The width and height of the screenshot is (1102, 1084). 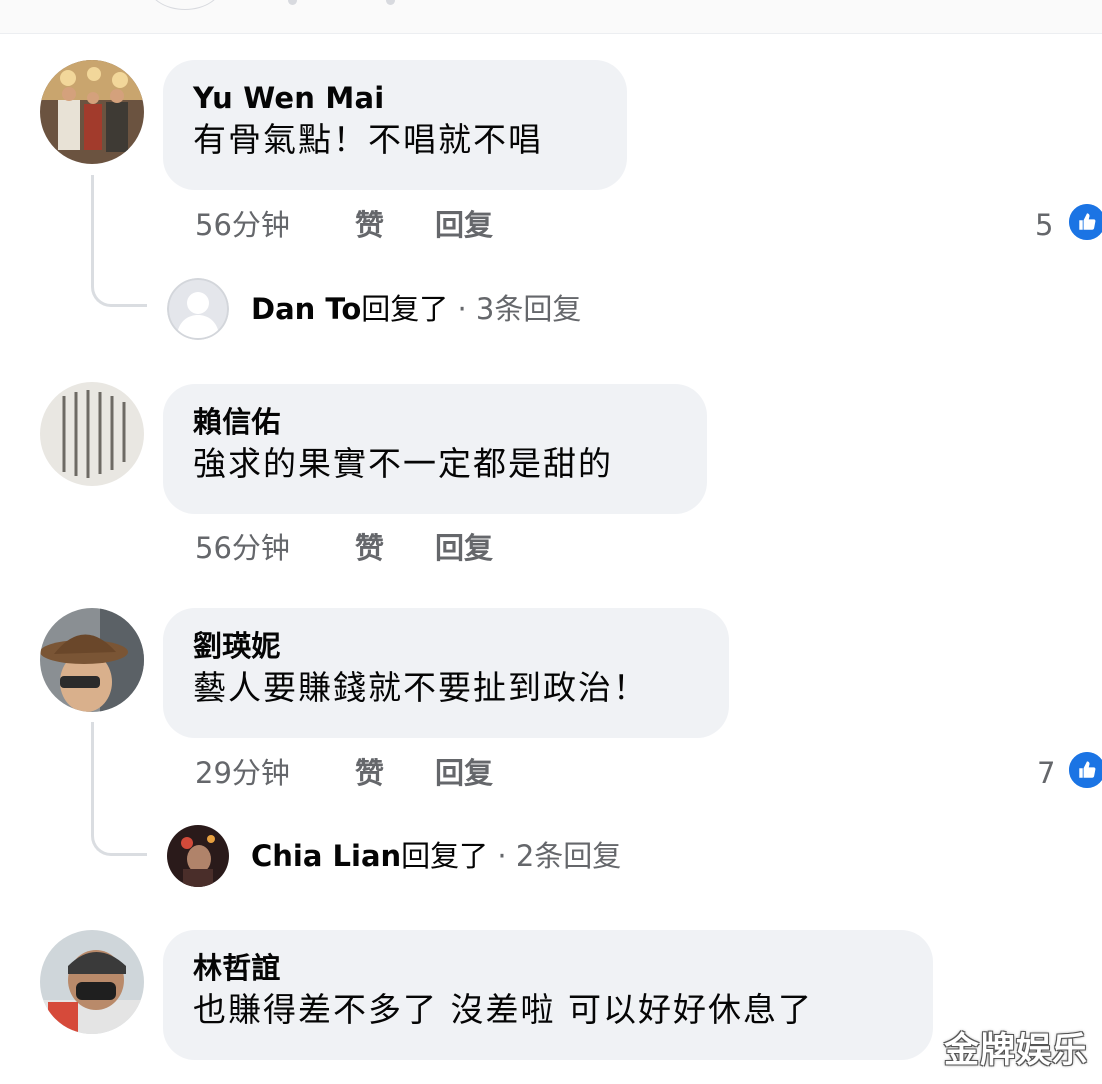 I want to click on replies-preview-text: Chia Lian回复了 · 2条回复, so click(x=436, y=856).